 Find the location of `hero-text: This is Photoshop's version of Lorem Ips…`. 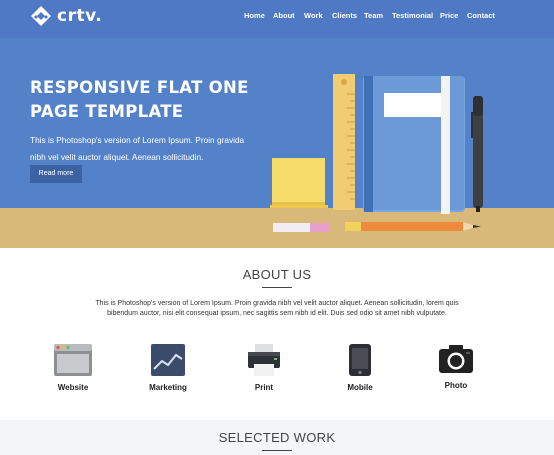

hero-text: This is Photoshop's version of Lorem Ips… is located at coordinates (137, 148).